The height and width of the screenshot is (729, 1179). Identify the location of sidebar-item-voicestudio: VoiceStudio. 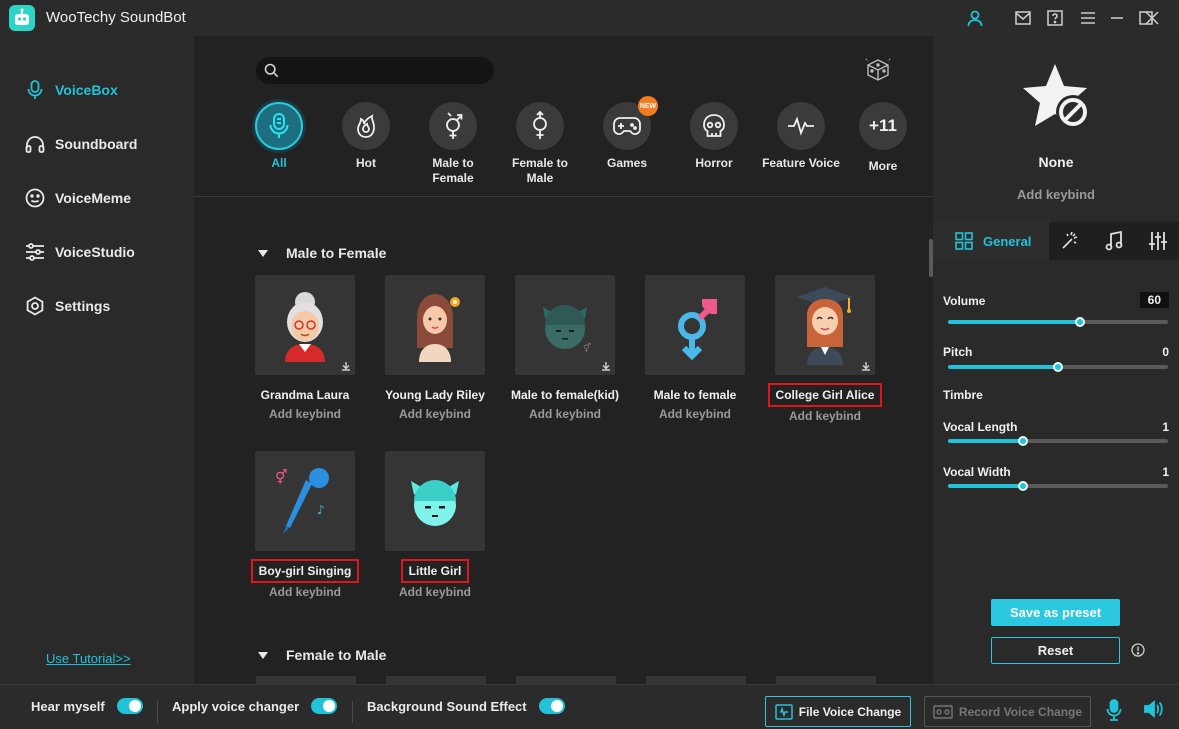
(79, 252).